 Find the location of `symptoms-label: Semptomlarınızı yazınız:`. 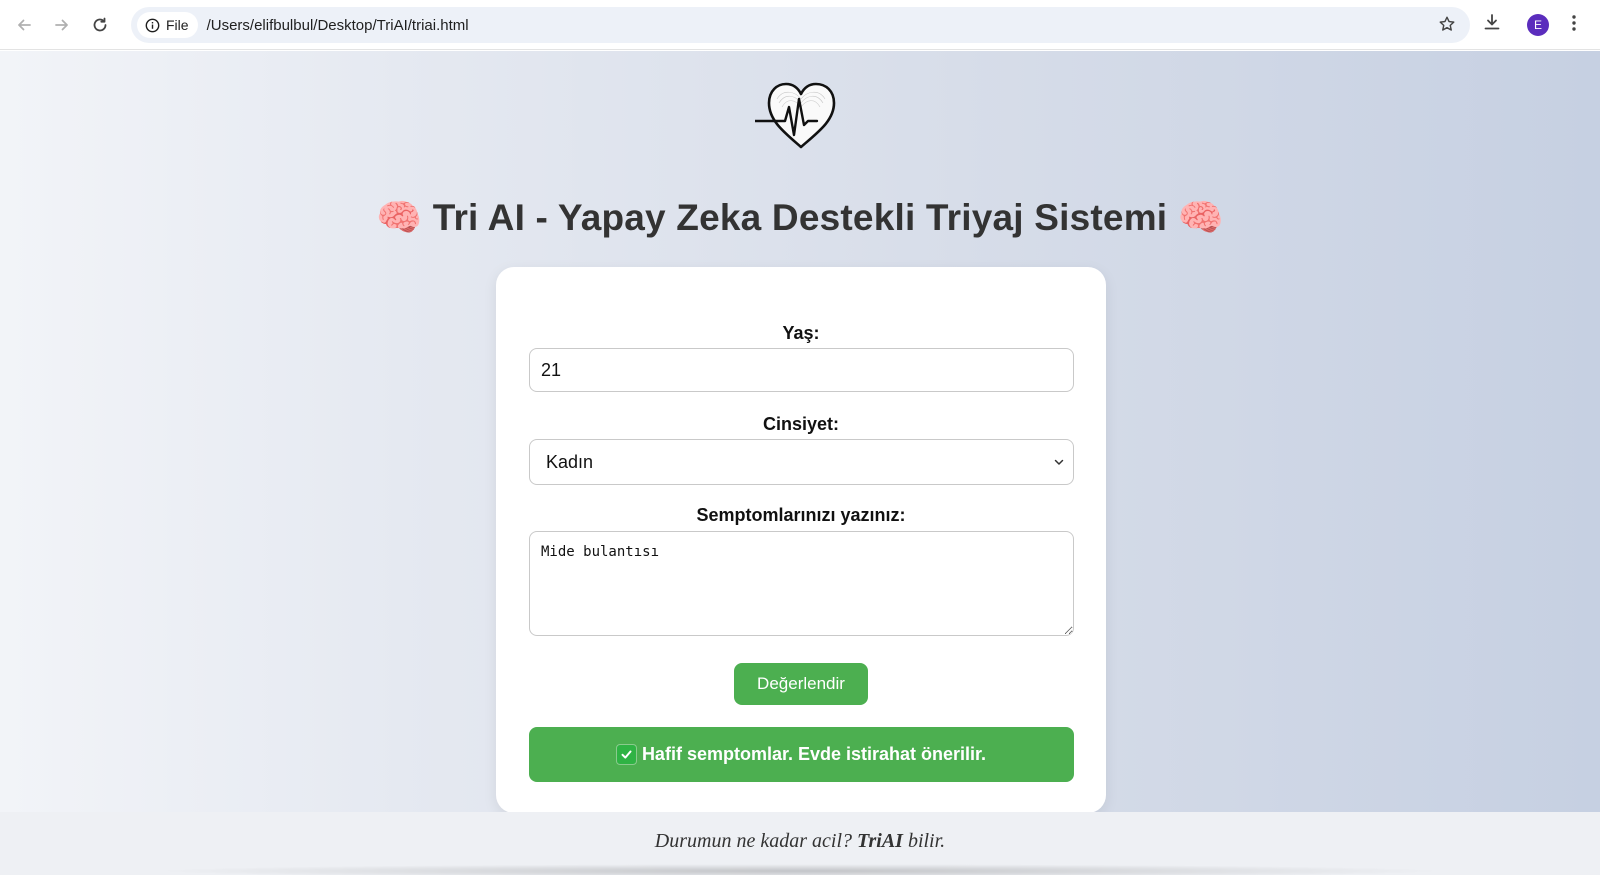

symptoms-label: Semptomlarınızı yazınız: is located at coordinates (801, 515).